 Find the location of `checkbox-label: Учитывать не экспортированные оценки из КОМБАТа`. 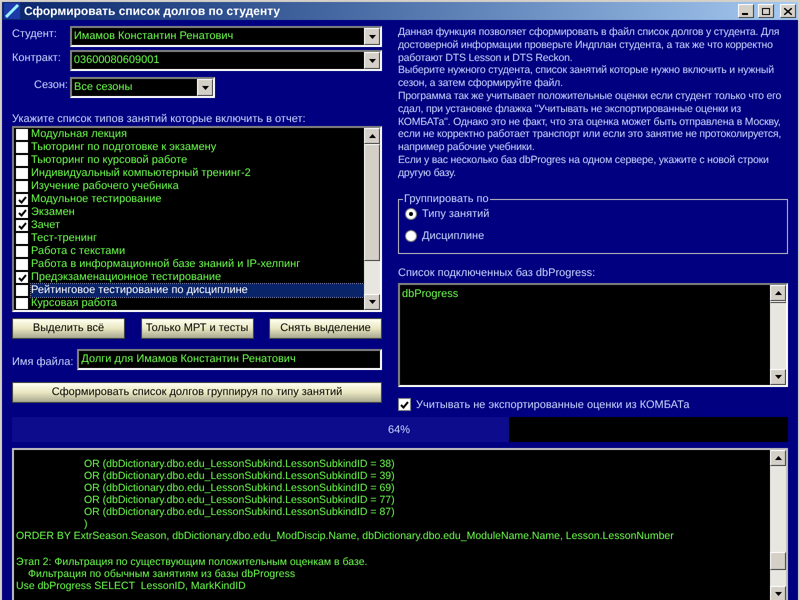

checkbox-label: Учитывать не экспортированные оценки из КОМБАТа is located at coordinates (553, 405).